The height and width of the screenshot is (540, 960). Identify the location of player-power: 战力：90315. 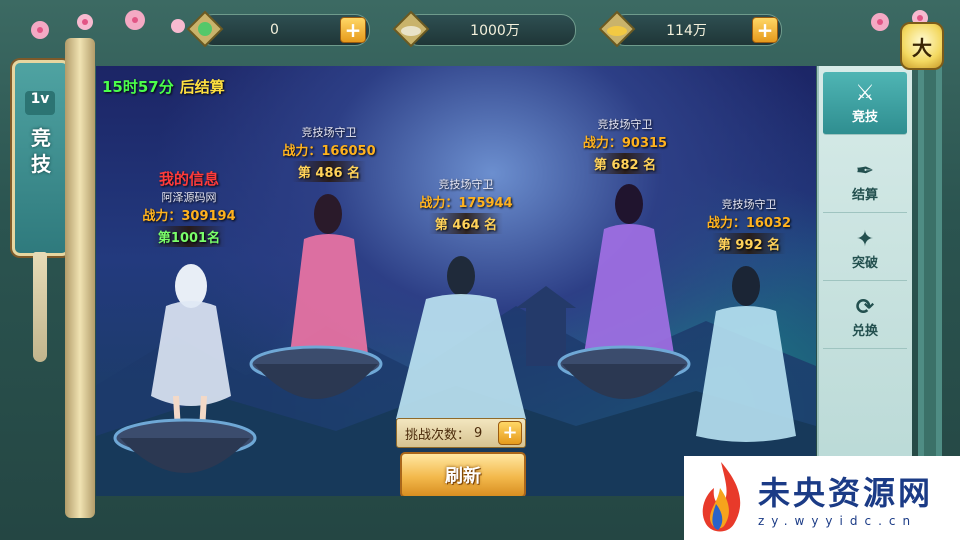
(625, 143).